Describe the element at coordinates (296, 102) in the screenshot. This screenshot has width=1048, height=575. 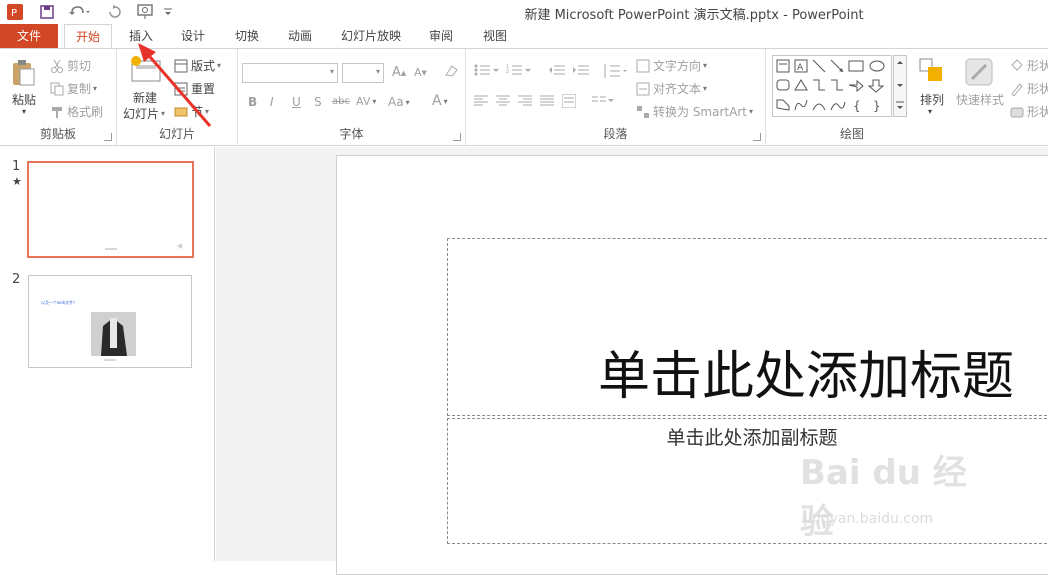
I see `underline-button: U` at that location.